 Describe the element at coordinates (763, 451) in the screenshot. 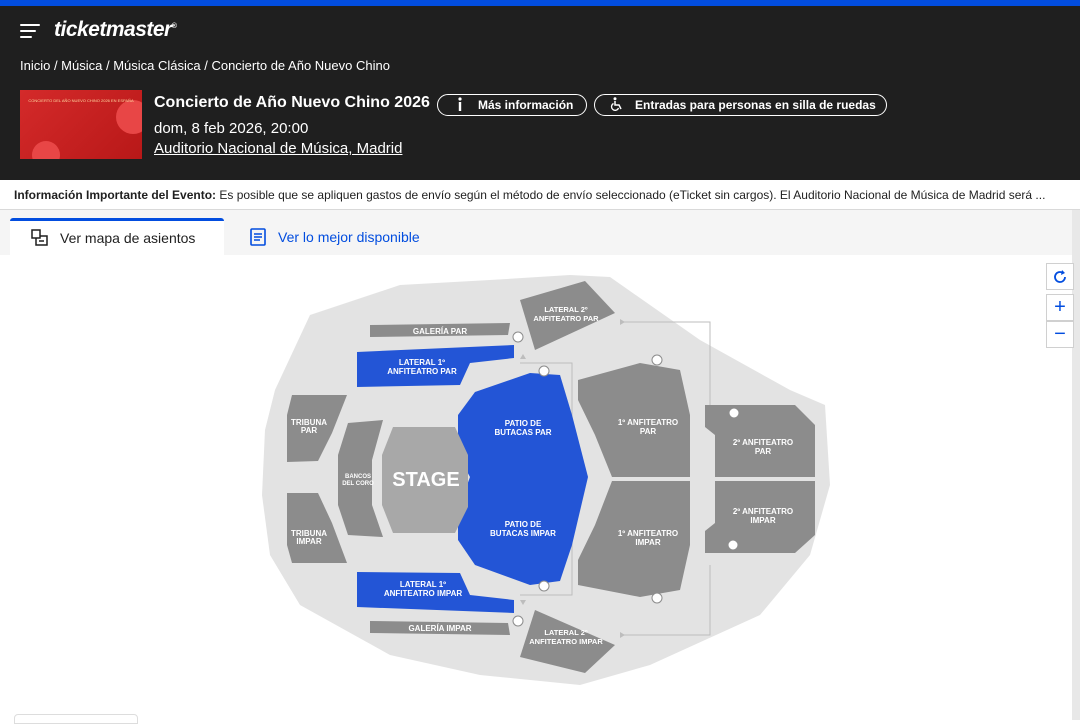

I see `label-anf2-par-2: PAR` at that location.